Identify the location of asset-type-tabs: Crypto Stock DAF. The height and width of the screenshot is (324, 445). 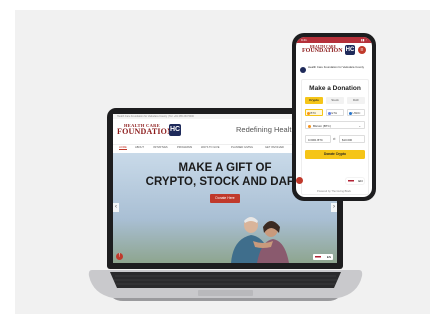
(335, 100).